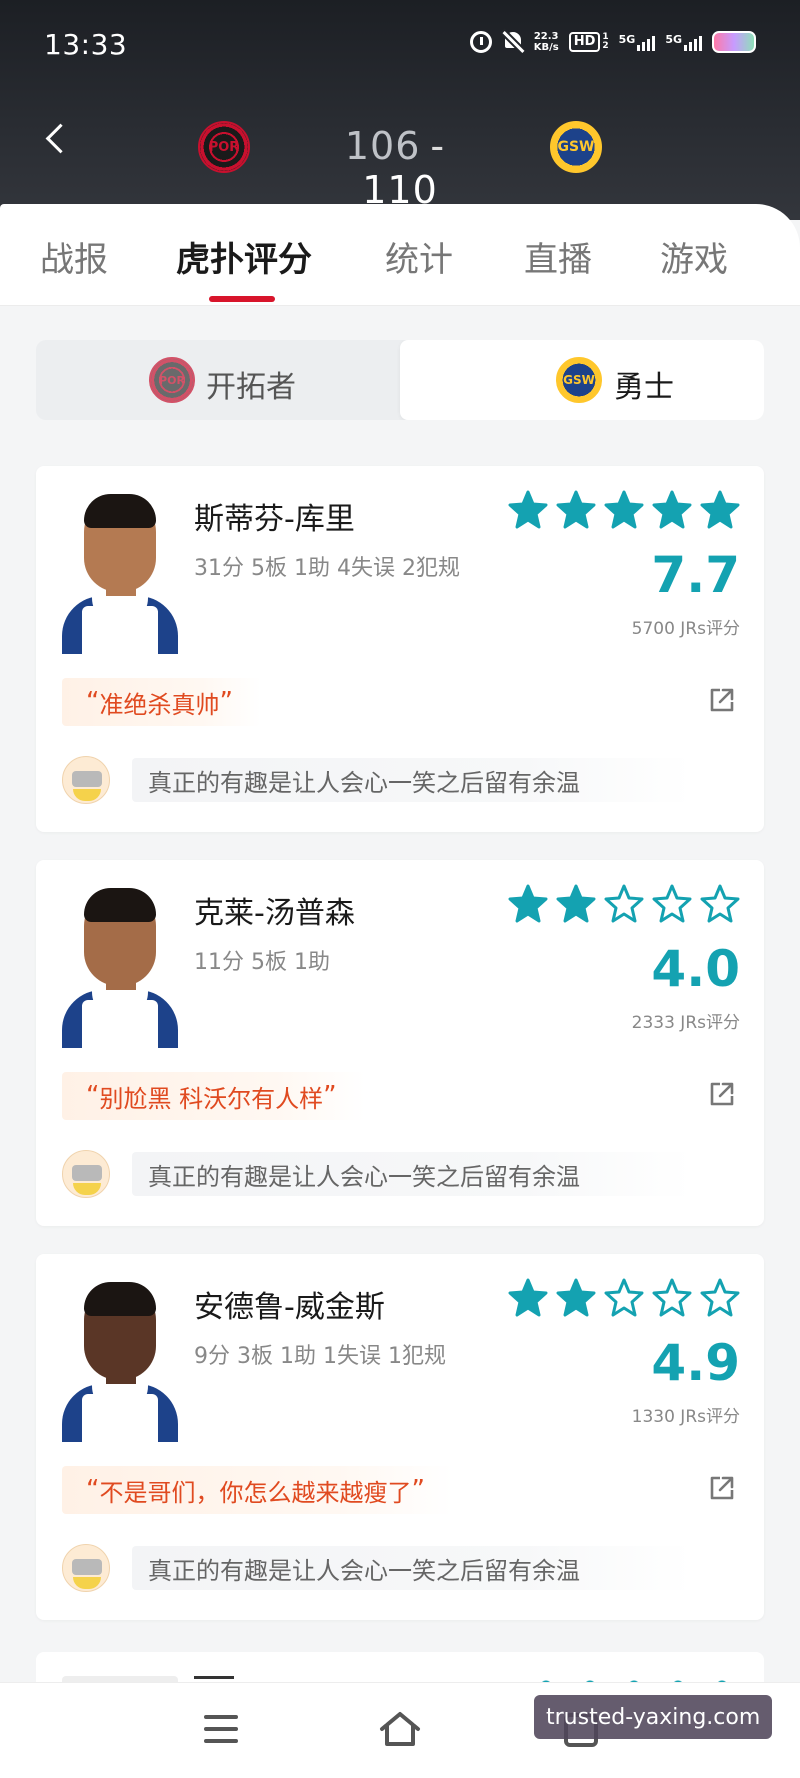 This screenshot has width=800, height=1778. Describe the element at coordinates (56, 140) in the screenshot. I see `back-button` at that location.